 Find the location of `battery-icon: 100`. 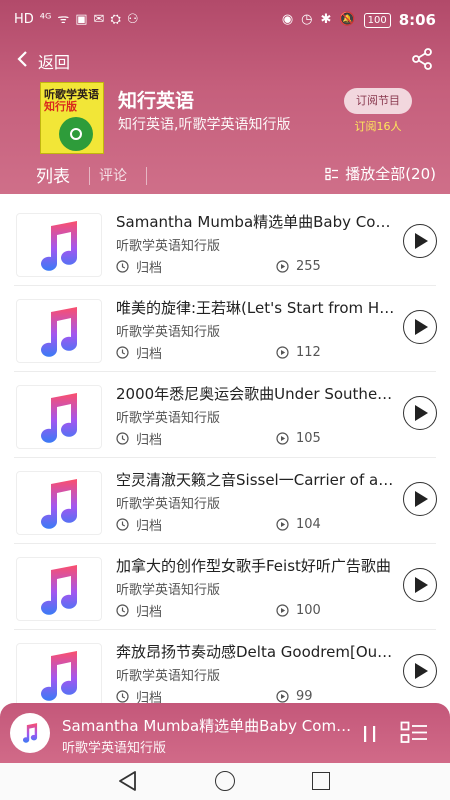

battery-icon: 100 is located at coordinates (377, 20).